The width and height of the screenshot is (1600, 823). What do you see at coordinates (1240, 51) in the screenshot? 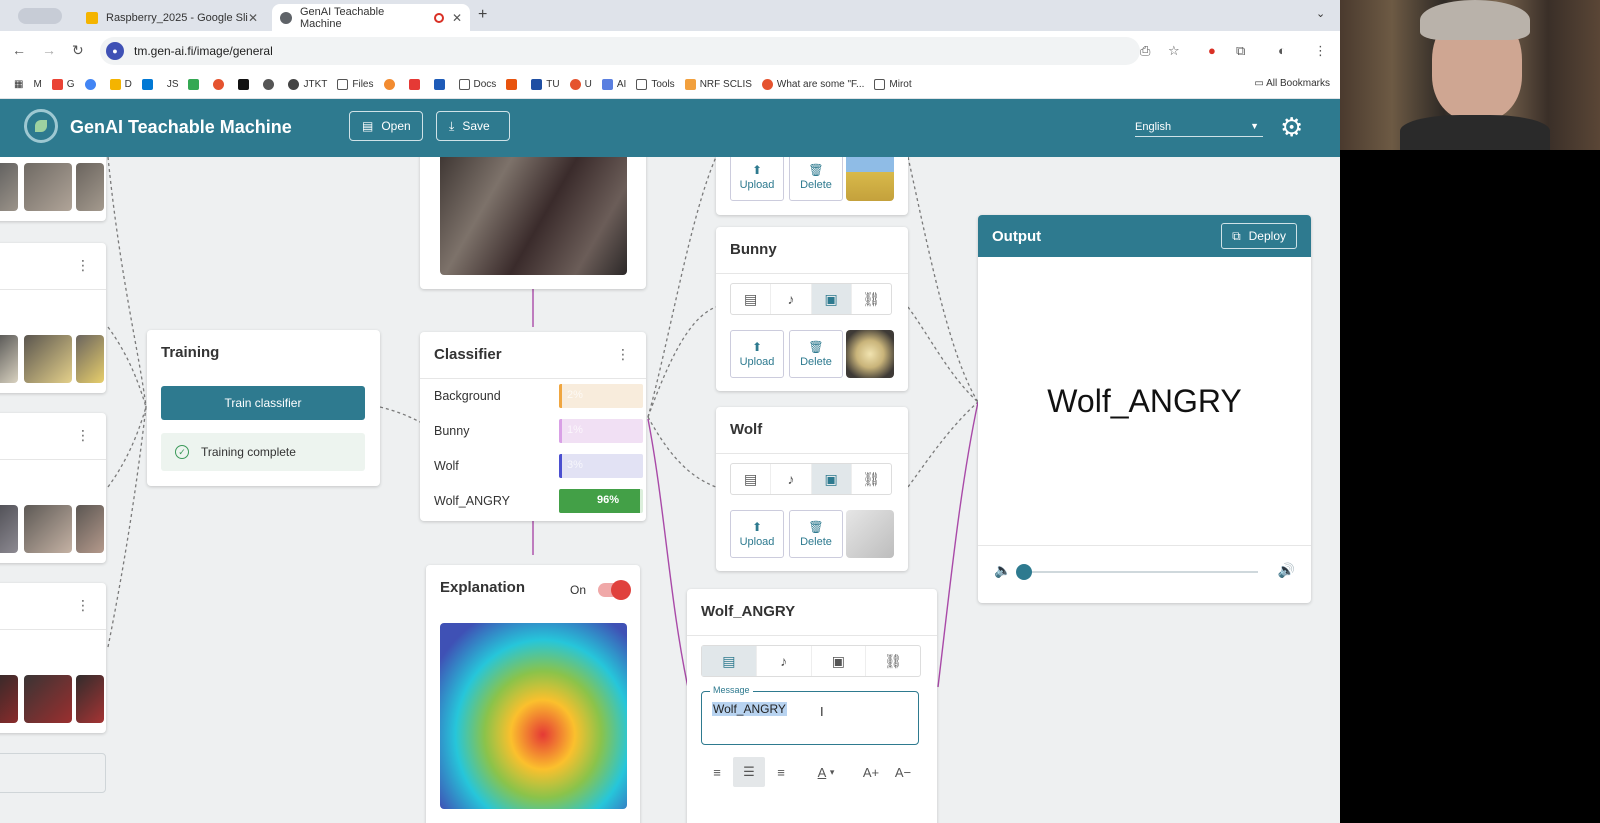
I see `extensions-icon: ⧉` at bounding box center [1240, 51].